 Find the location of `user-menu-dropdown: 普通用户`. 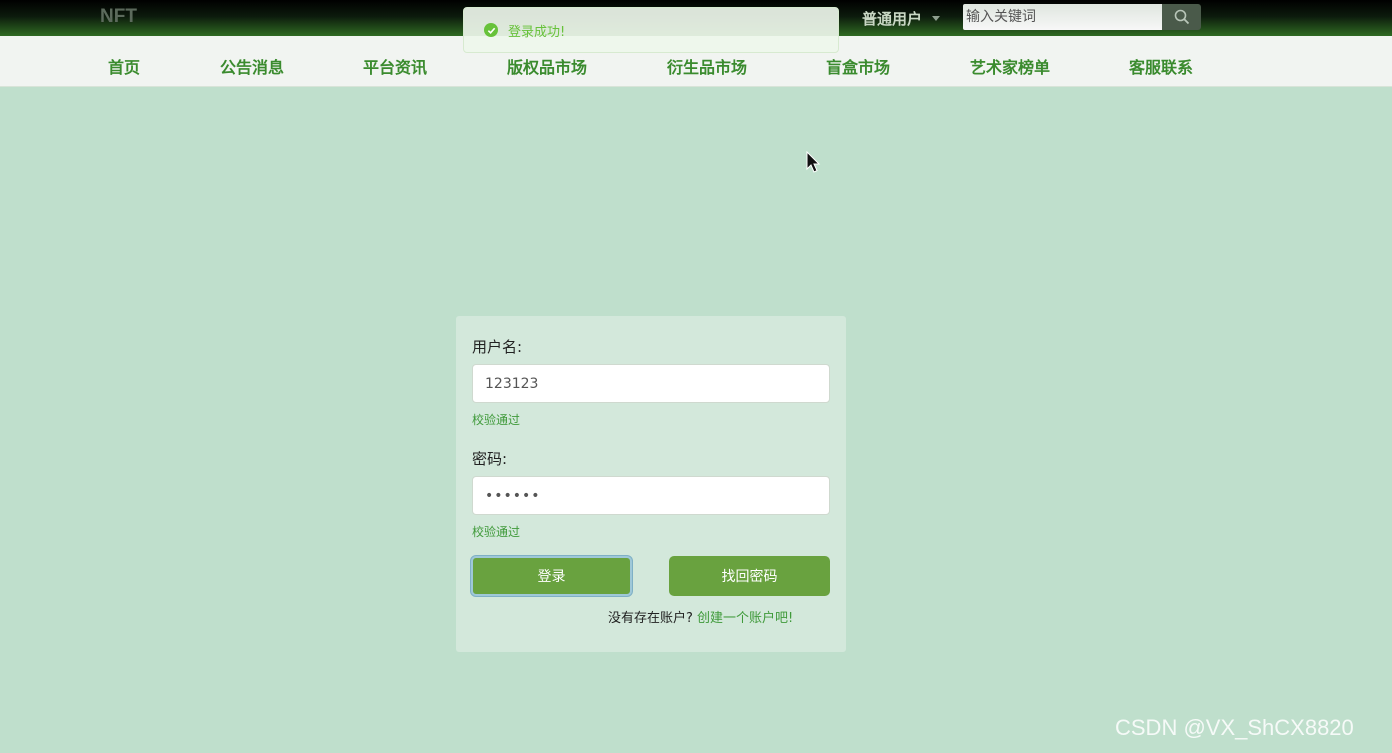

user-menu-dropdown: 普通用户 is located at coordinates (901, 18).